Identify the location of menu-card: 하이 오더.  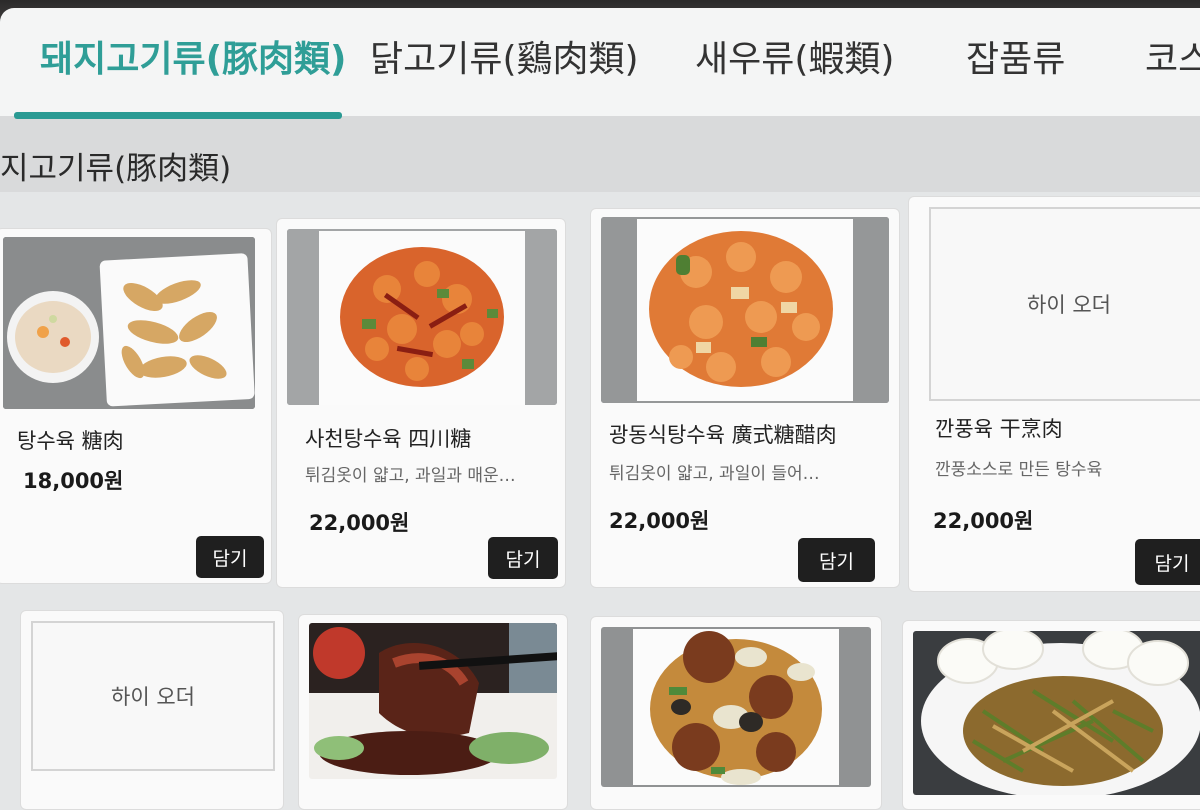
(152, 710).